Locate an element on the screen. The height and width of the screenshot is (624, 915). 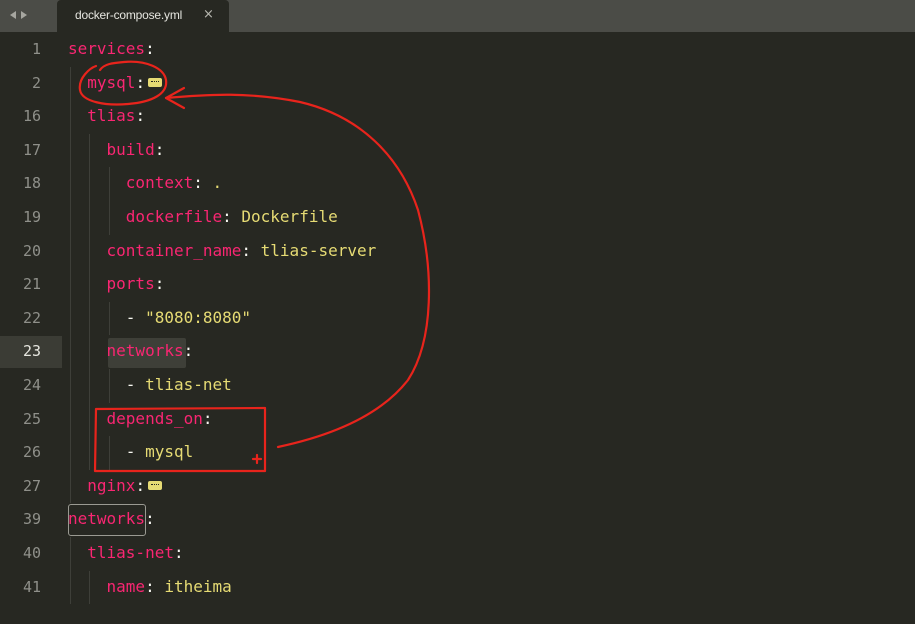
line-number-gutter: 1 2 16 17 18 19 20 21 22 23 24 25 26 27 39 40 41 is located at coordinates (32, 328).